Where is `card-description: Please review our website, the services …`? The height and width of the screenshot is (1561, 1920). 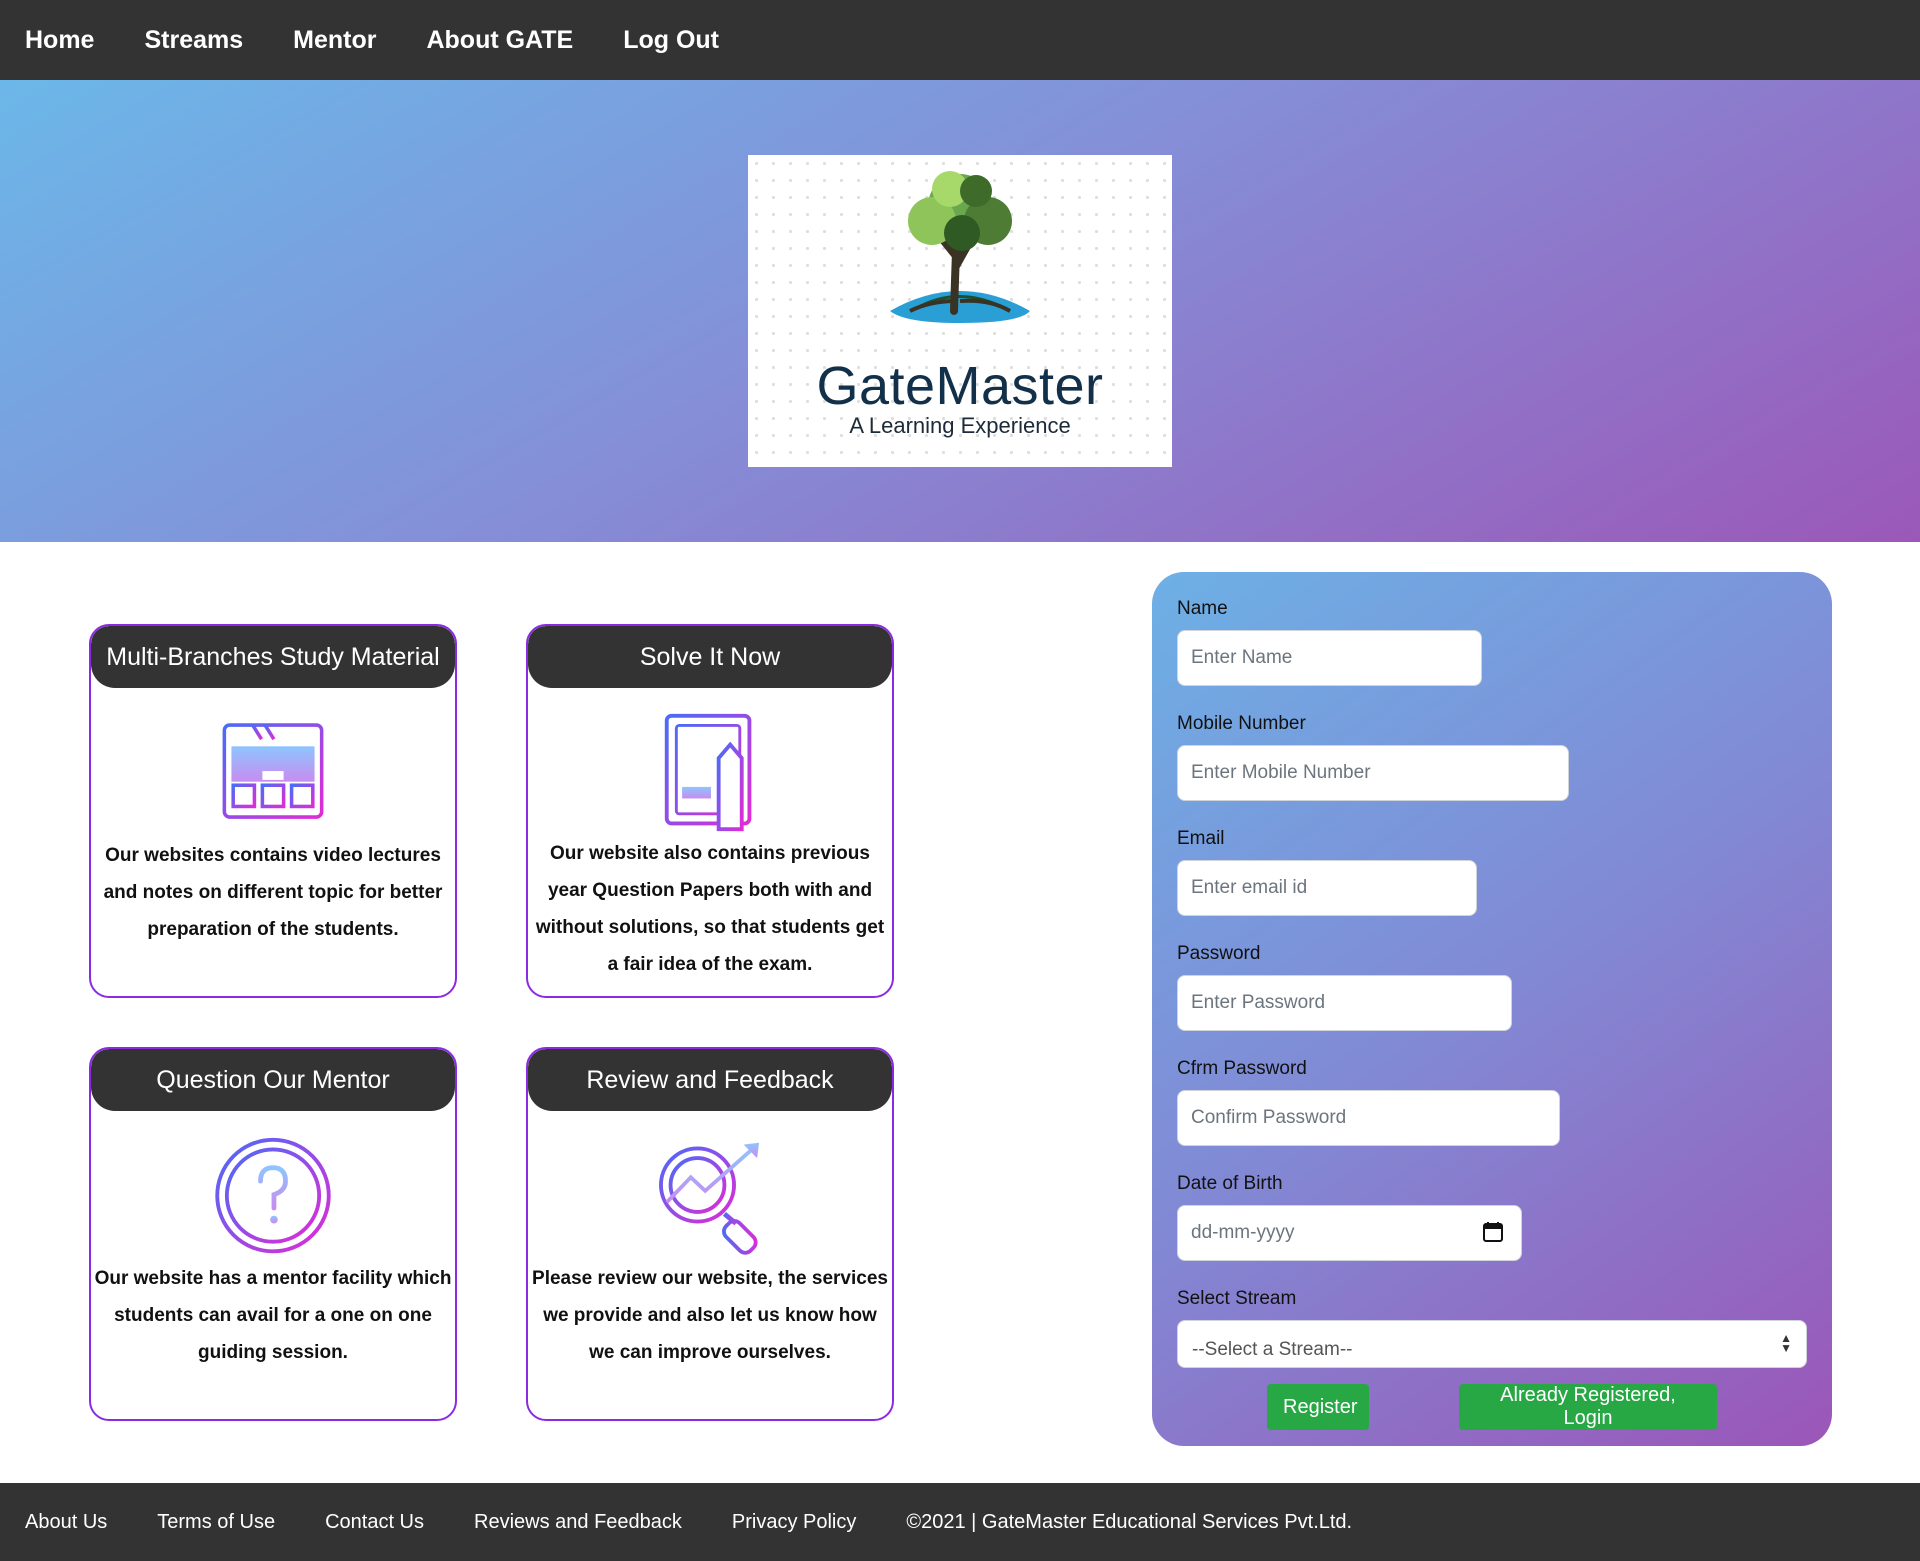
card-description: Please review our website, the services … is located at coordinates (710, 1315).